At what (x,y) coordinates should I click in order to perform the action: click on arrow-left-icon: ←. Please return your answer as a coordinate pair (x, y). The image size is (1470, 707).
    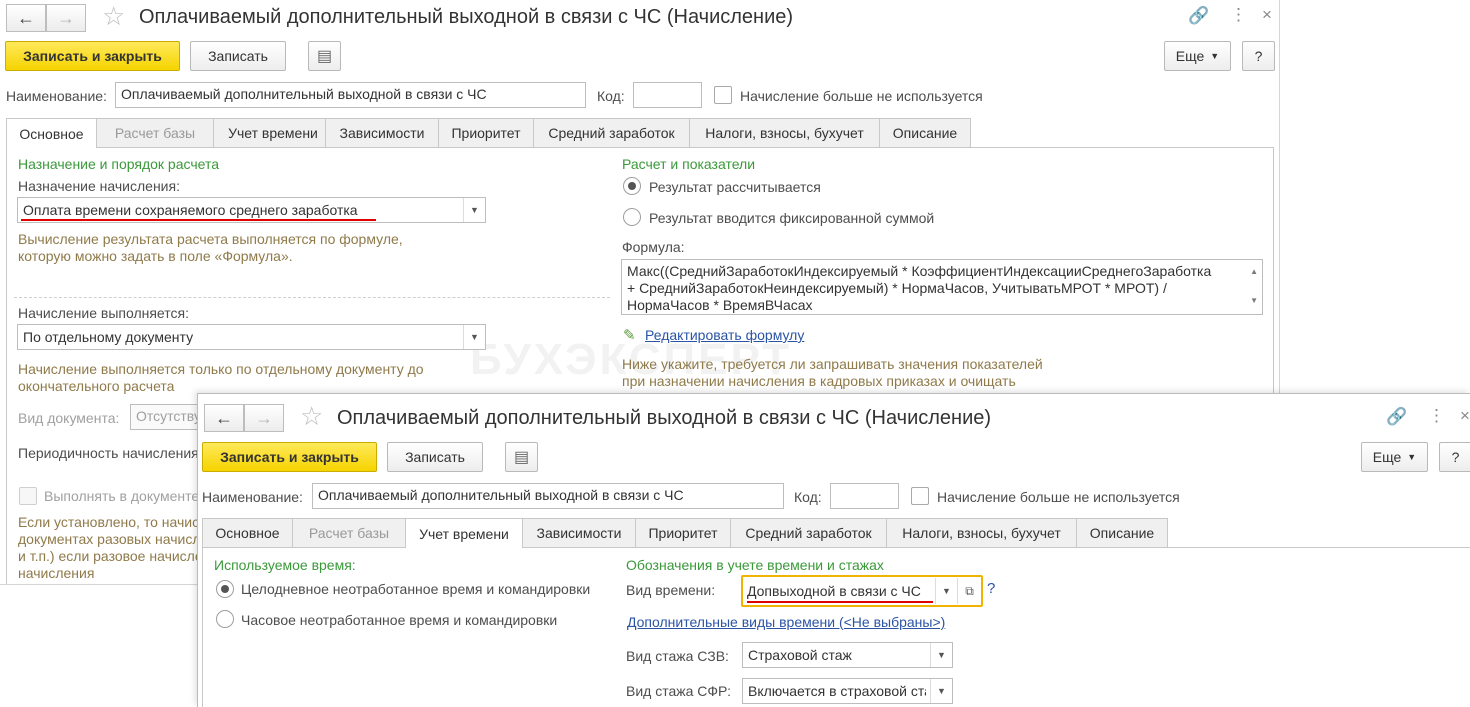
    Looking at the image, I should click on (224, 417).